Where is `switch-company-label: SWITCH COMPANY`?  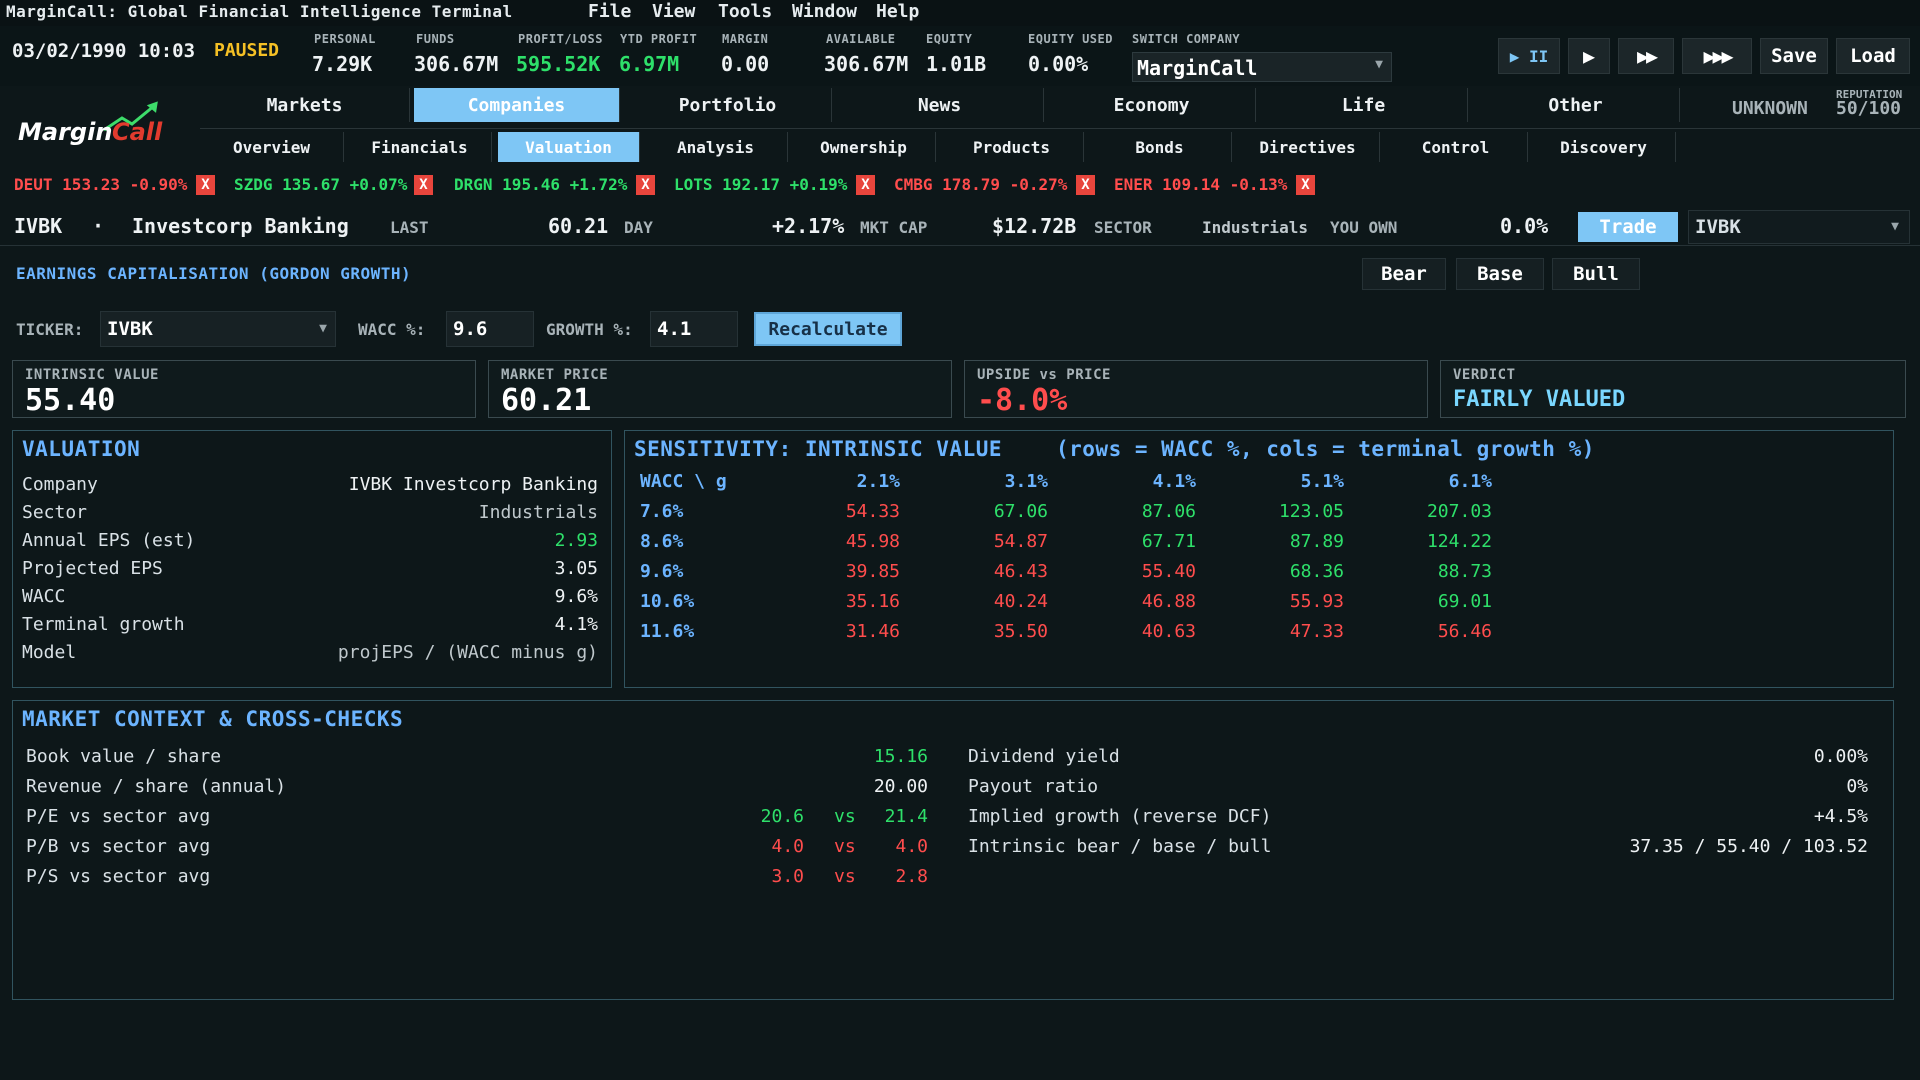 switch-company-label: SWITCH COMPANY is located at coordinates (1186, 39).